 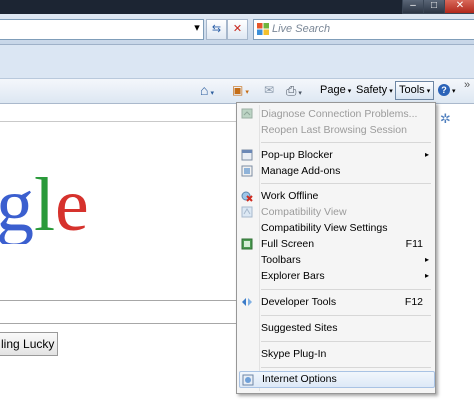 What do you see at coordinates (247, 113) in the screenshot?
I see `diagnose-icon` at bounding box center [247, 113].